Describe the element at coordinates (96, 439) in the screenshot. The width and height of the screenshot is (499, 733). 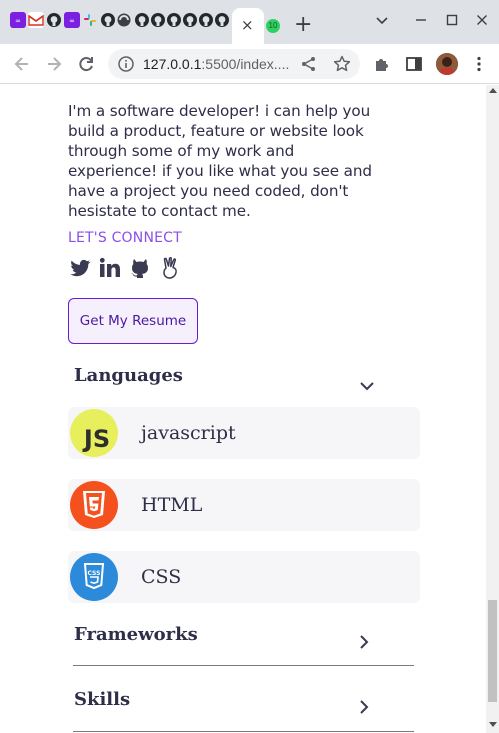
I see `svg-text: JS` at that location.